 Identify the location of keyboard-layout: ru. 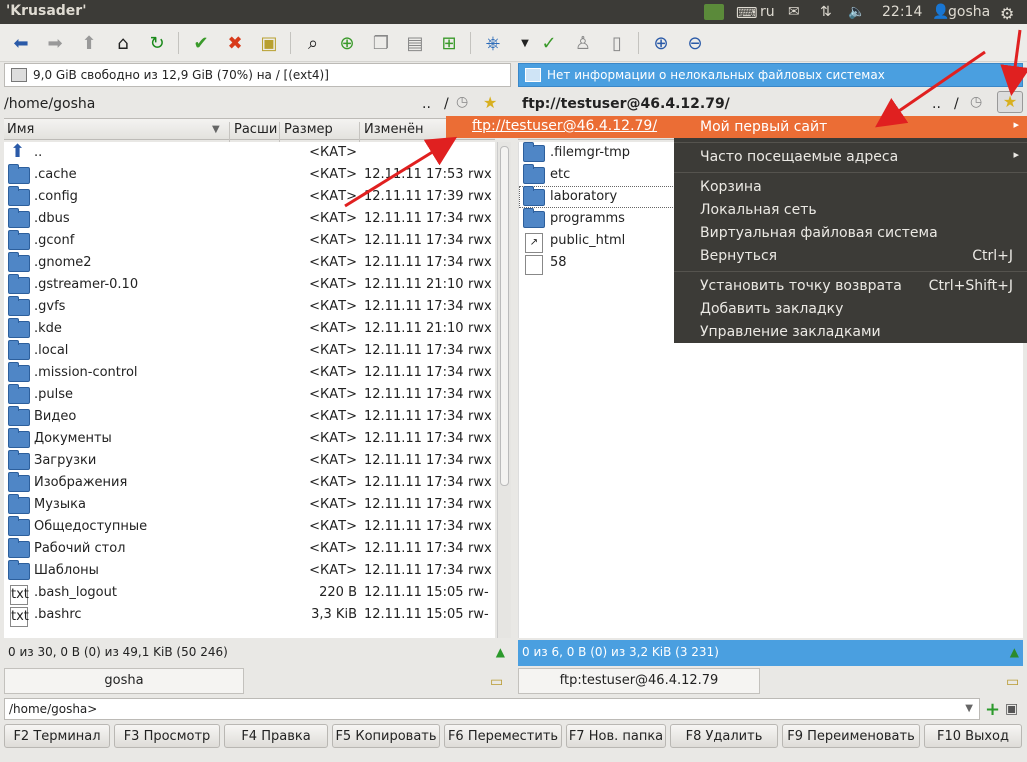
(767, 12).